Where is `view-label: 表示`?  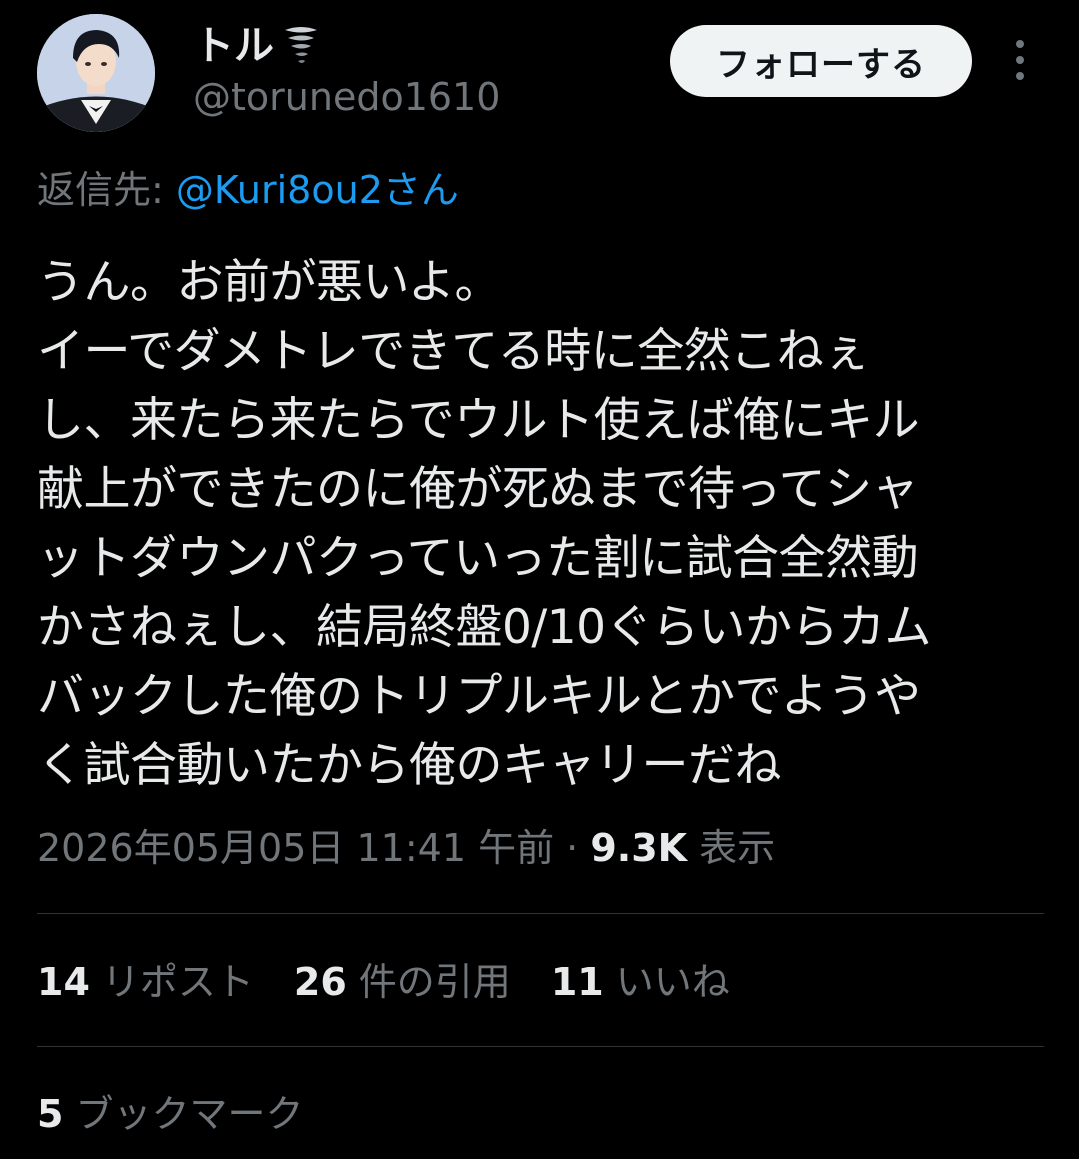 view-label: 表示 is located at coordinates (731, 848).